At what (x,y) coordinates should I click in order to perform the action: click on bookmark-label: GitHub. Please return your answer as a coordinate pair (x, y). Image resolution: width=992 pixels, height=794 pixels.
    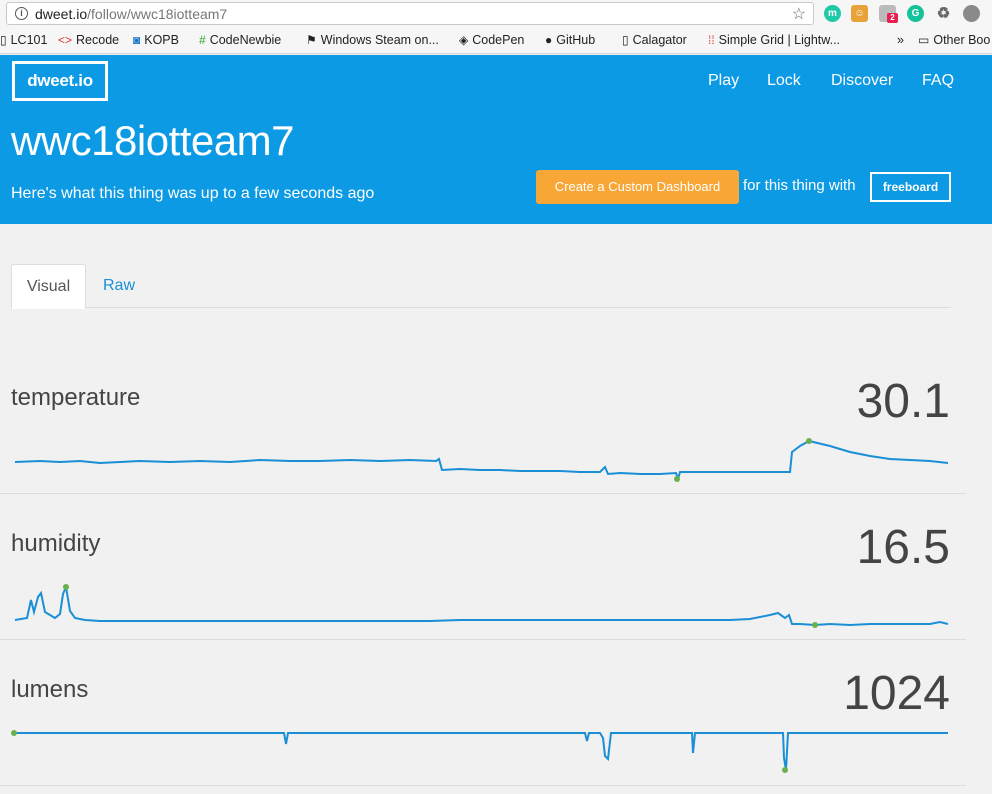
    Looking at the image, I should click on (576, 40).